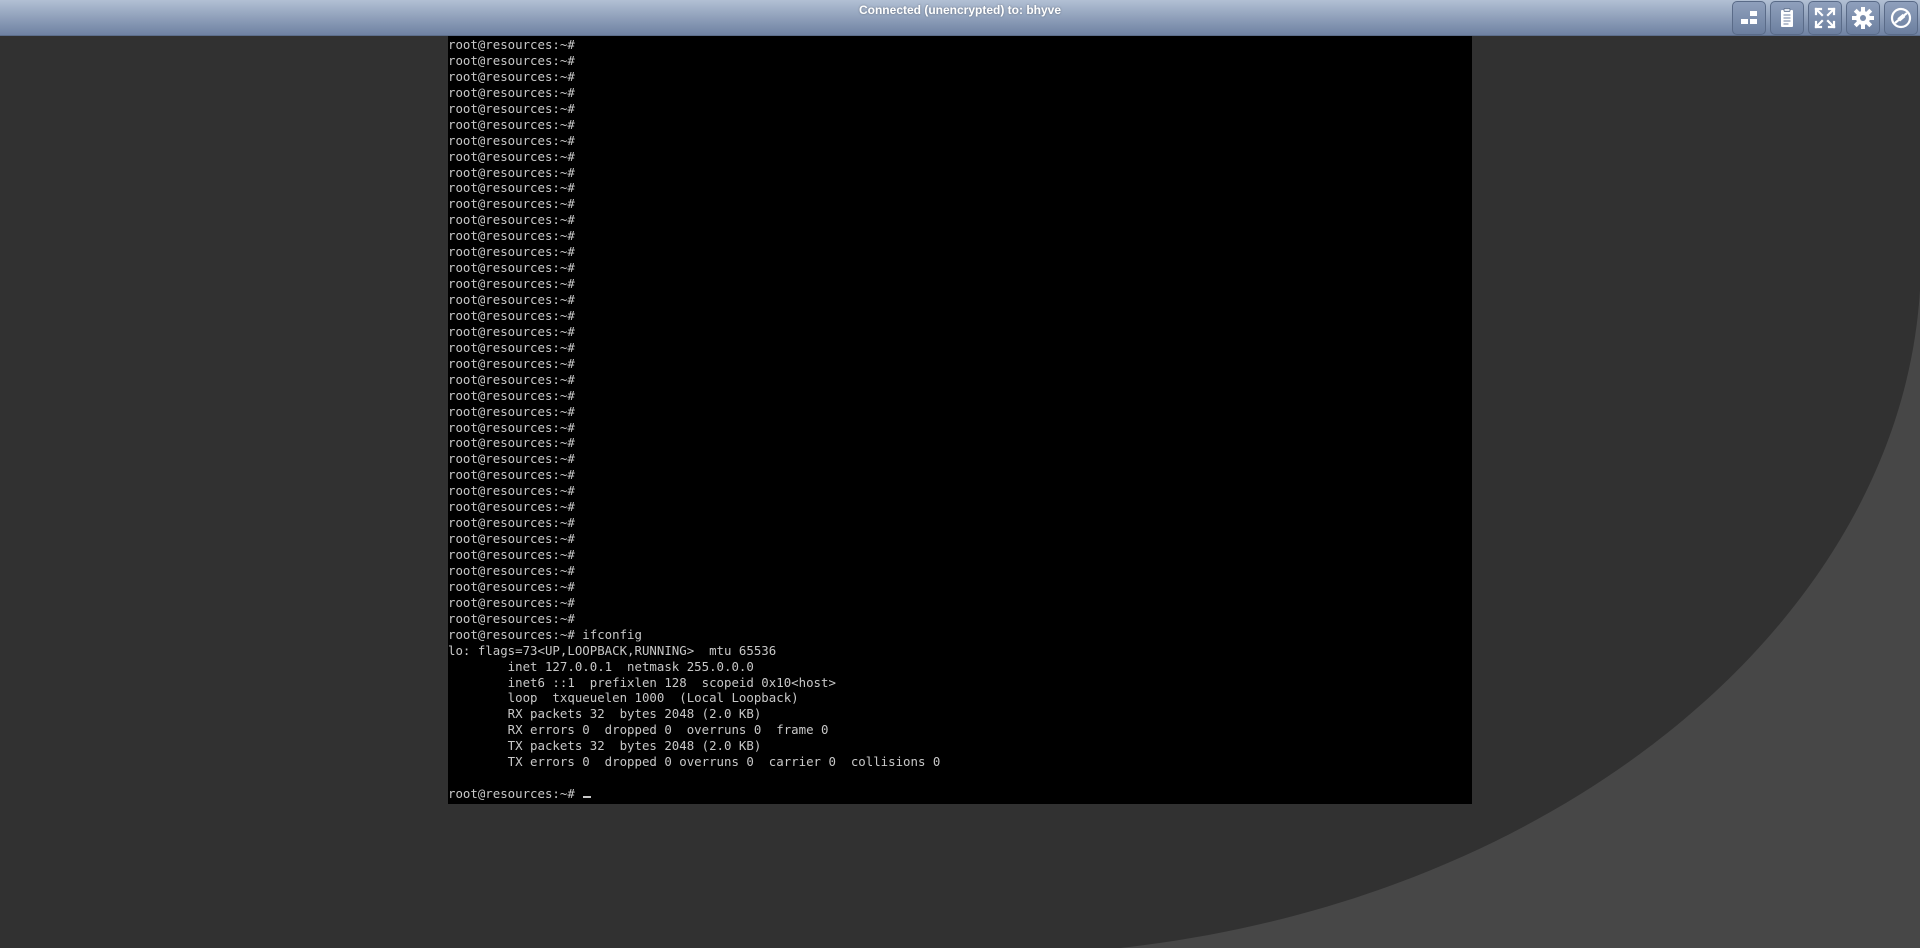 The width and height of the screenshot is (1920, 948). I want to click on terminal-line: RX packets 32 bytes 2048 (2.0 KB), so click(605, 714).